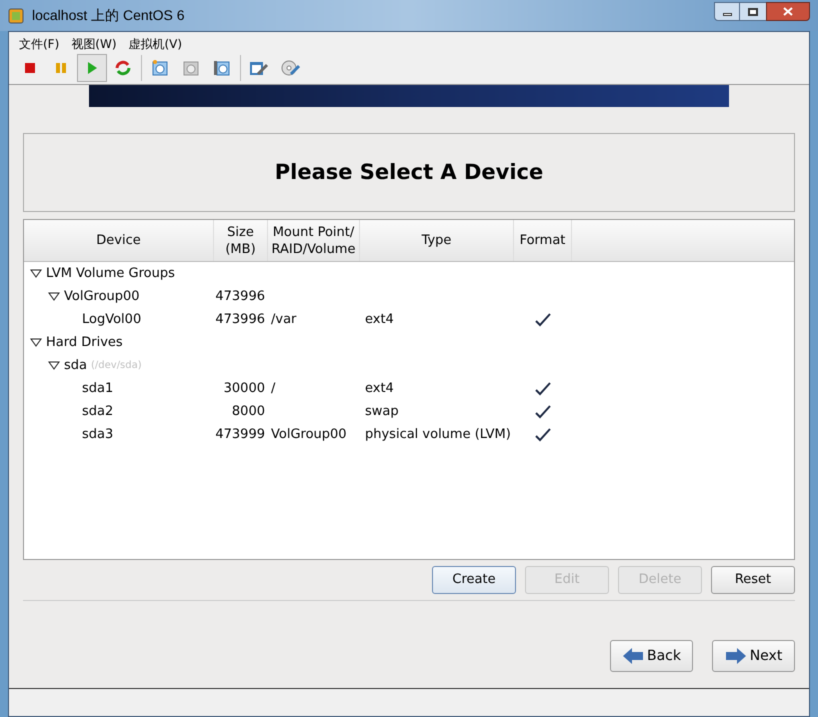  I want to click on device-name: VolGroup00, so click(102, 297).